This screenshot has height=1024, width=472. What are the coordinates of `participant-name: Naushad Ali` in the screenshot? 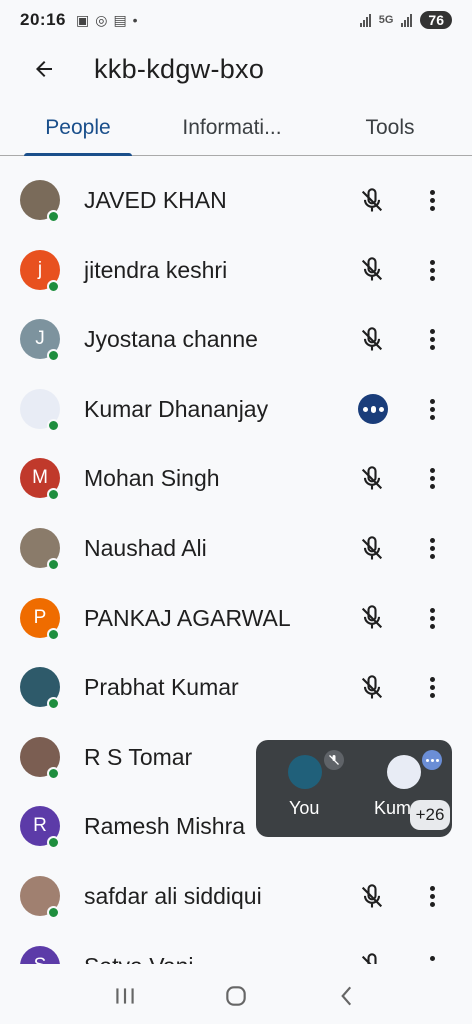 It's located at (145, 548).